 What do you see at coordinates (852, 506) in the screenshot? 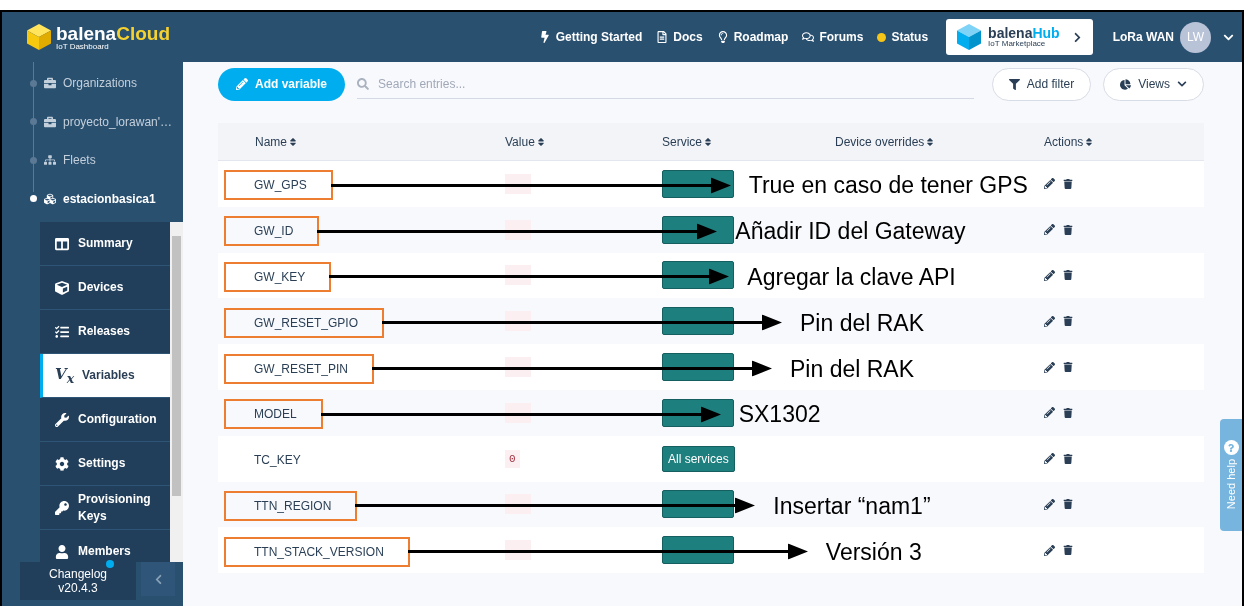
I see `annotation-text: Insertar “nam1”` at bounding box center [852, 506].